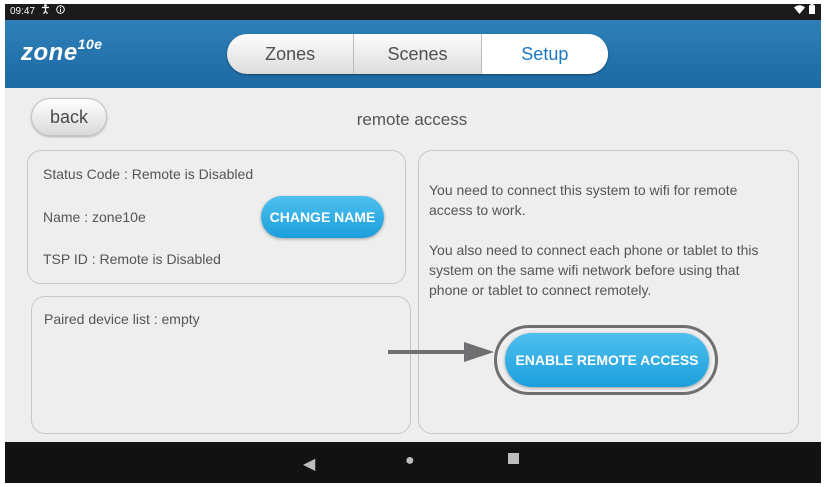 The width and height of the screenshot is (826, 487). Describe the element at coordinates (441, 354) in the screenshot. I see `pointer-arrow-icon` at that location.